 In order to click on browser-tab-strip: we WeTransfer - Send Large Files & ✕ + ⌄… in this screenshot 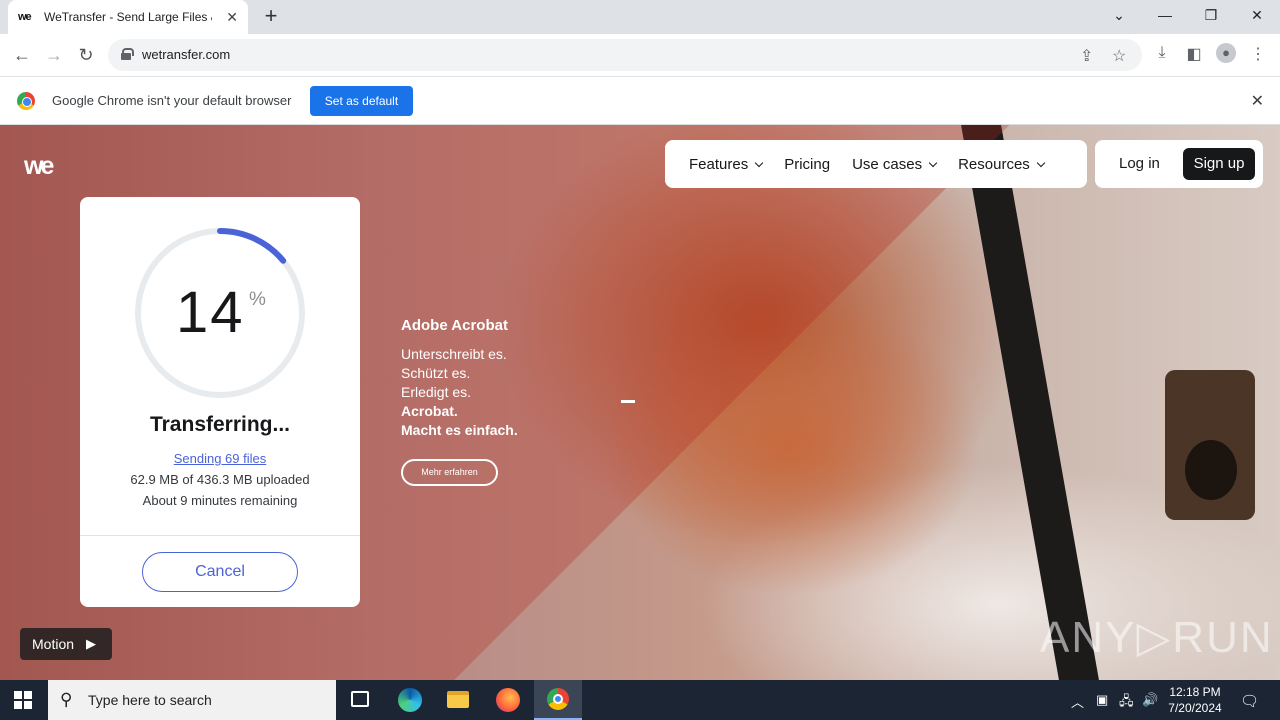, I will do `click(640, 17)`.